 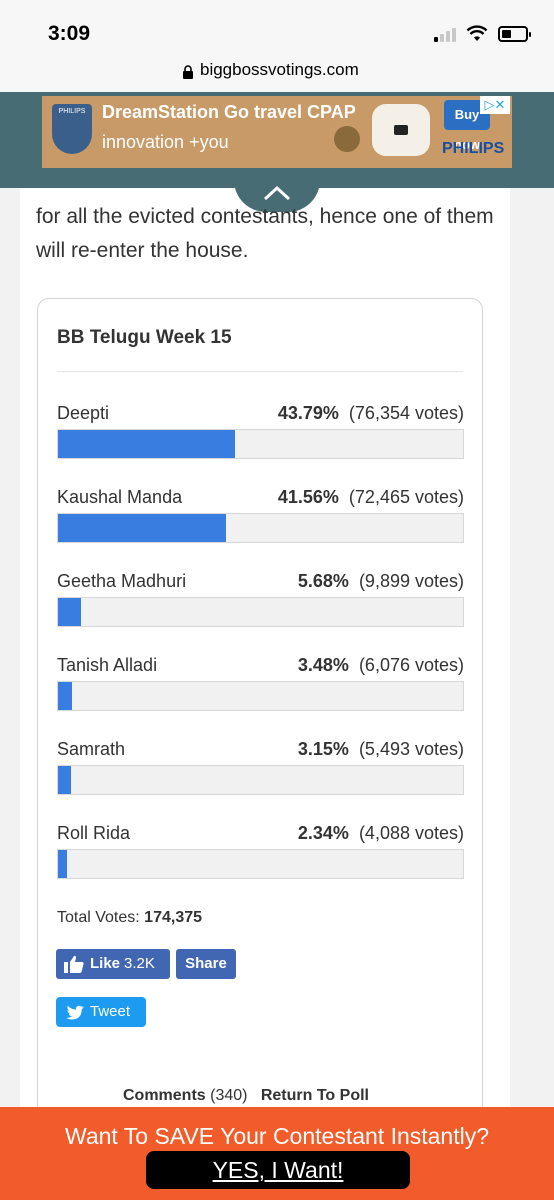 I want to click on lock-icon, so click(x=188, y=72).